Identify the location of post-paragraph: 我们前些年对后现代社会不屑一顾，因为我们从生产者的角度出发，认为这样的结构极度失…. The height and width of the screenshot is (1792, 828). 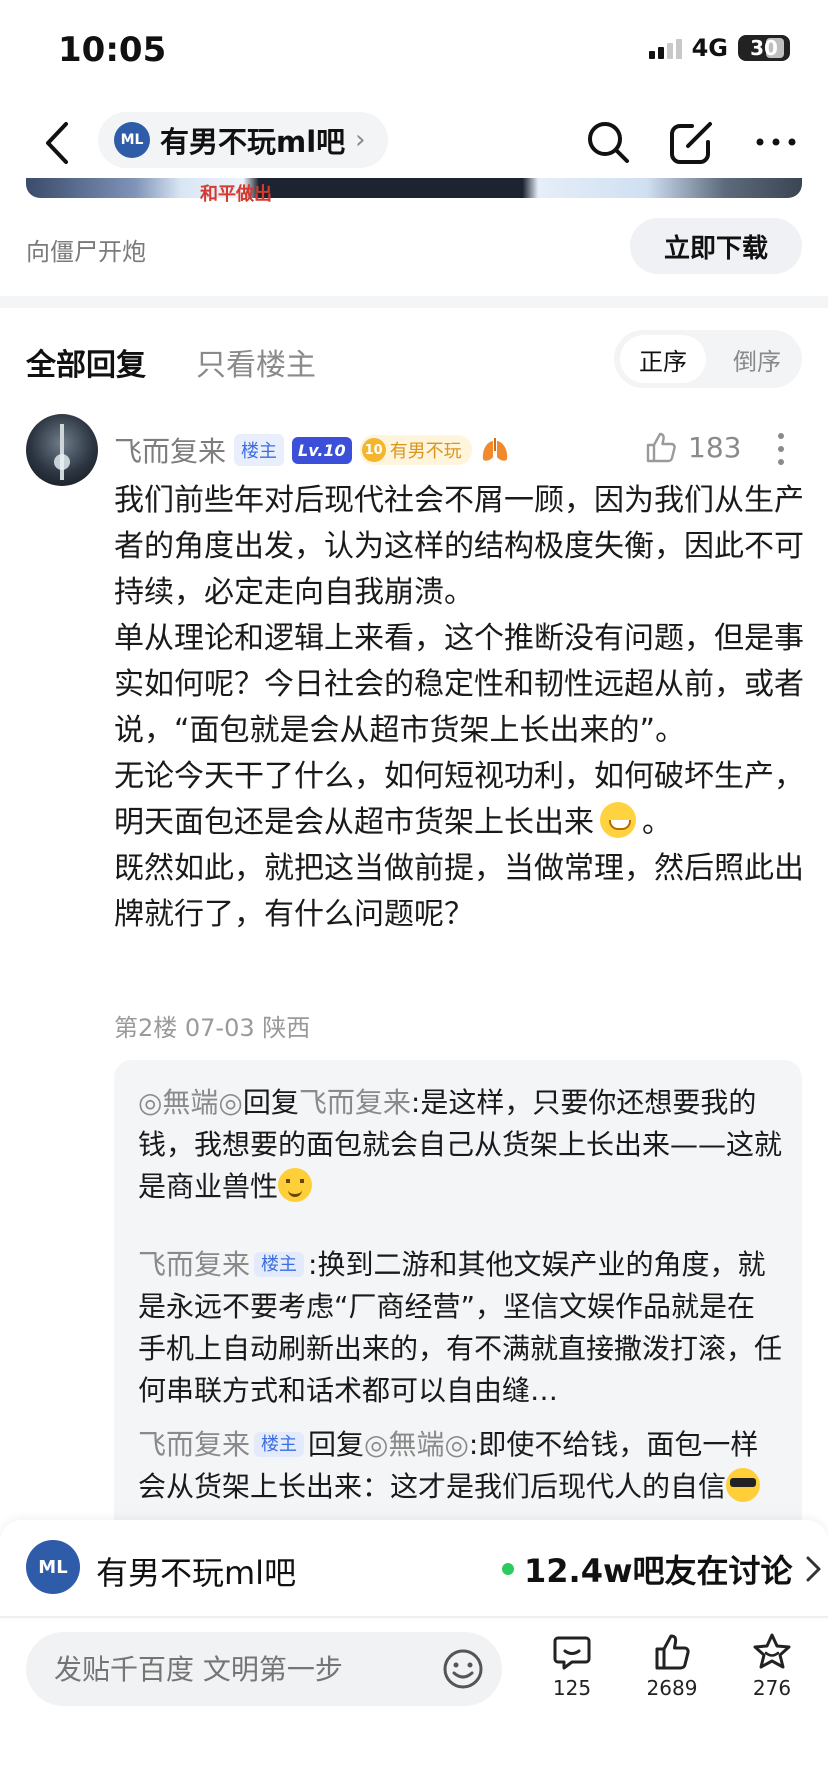
(459, 546).